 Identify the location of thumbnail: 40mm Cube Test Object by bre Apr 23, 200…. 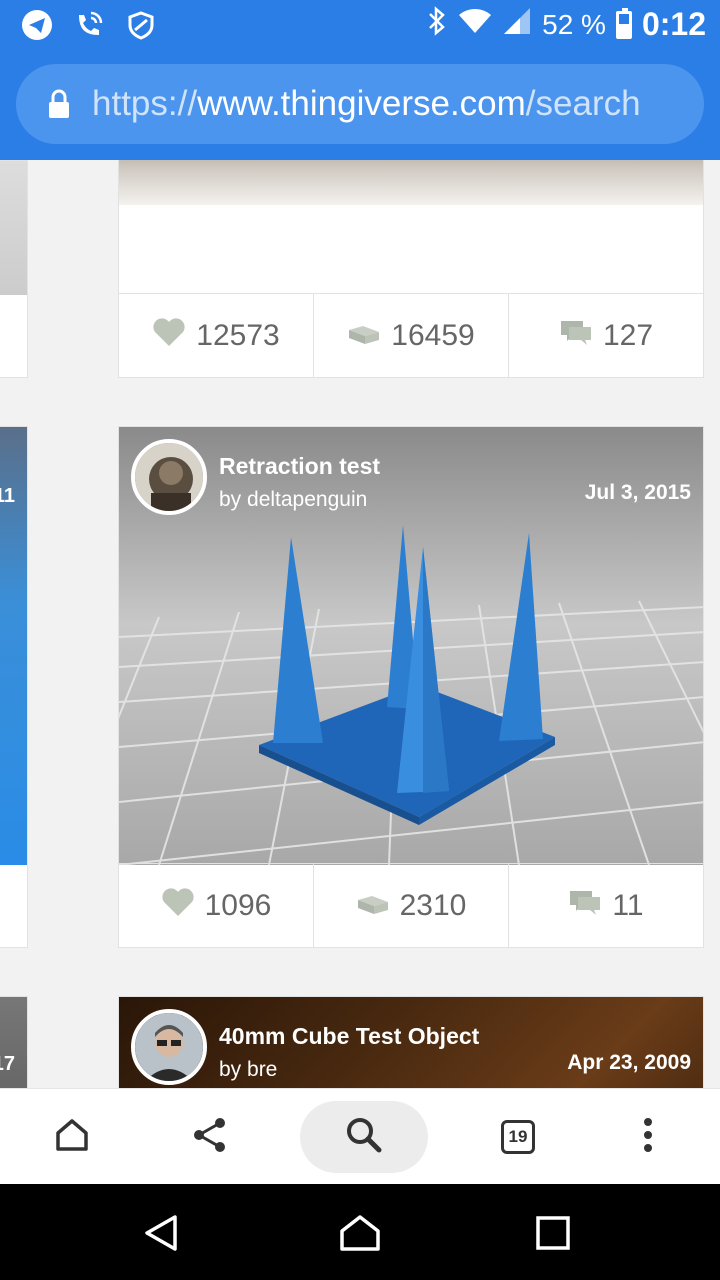
(411, 1042).